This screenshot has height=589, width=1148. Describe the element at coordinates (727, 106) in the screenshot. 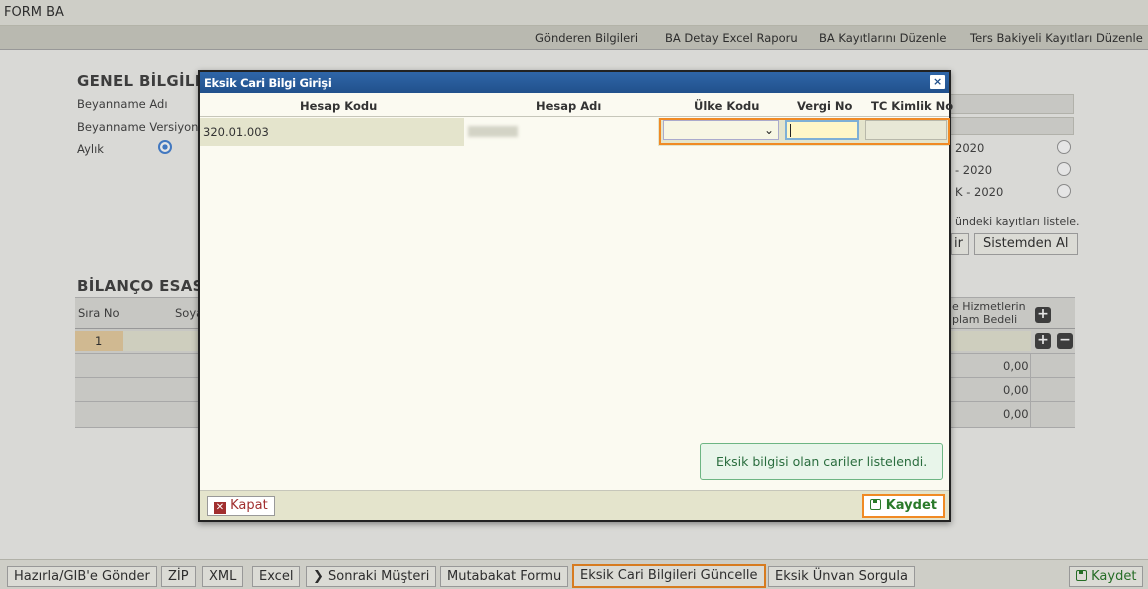

I see `col-ulke-kodu: Ülke Kodu` at that location.